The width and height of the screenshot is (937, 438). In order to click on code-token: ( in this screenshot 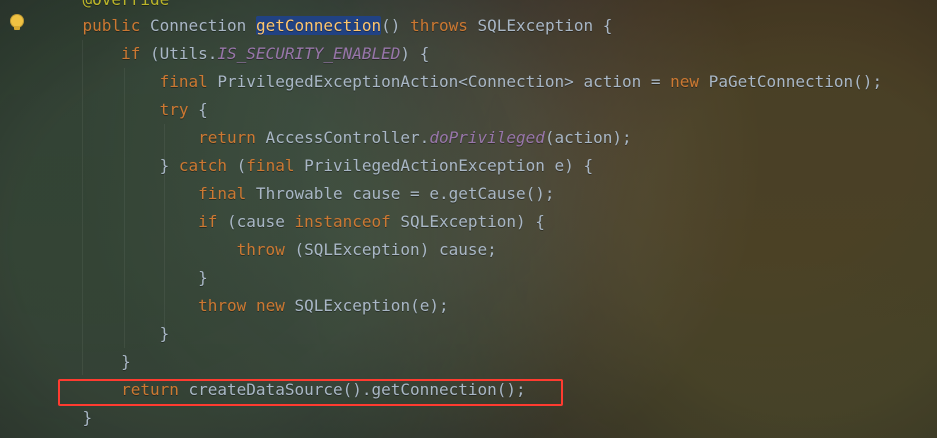, I will do `click(237, 165)`.